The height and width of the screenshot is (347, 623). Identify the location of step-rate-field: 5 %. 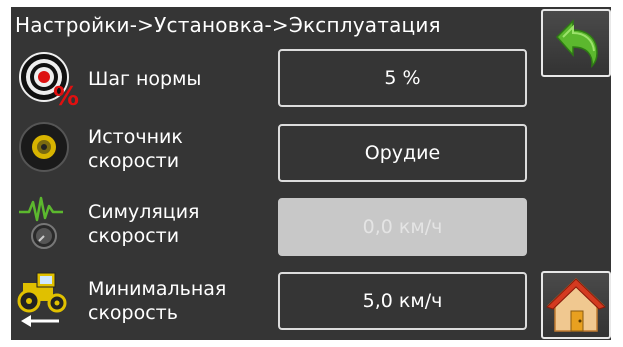
(402, 78).